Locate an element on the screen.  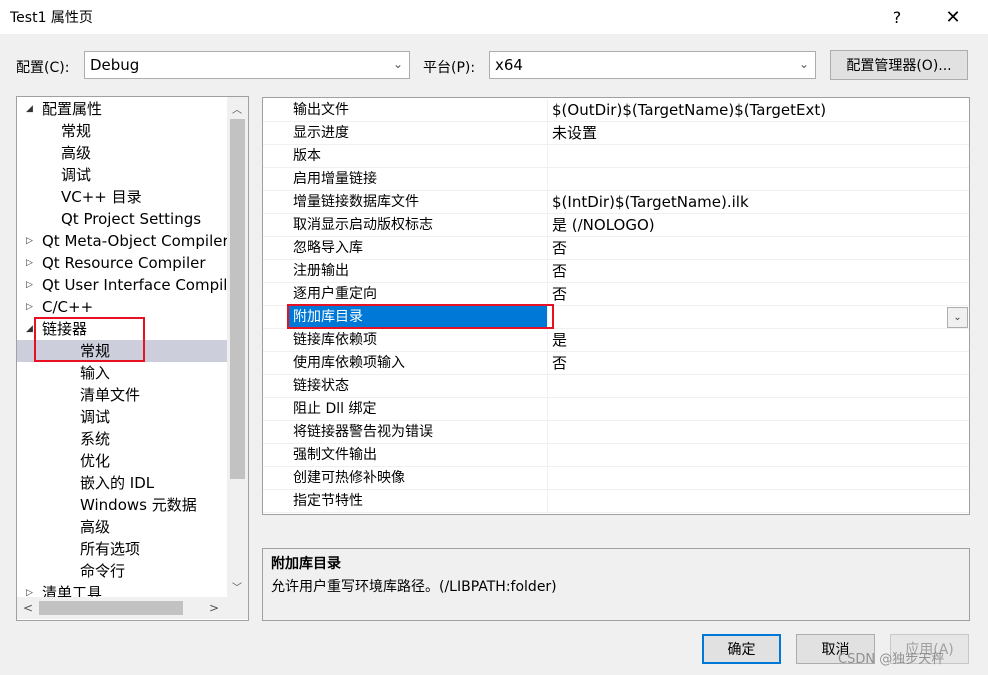
property-row: 创建可热修补映像 is located at coordinates (616, 478).